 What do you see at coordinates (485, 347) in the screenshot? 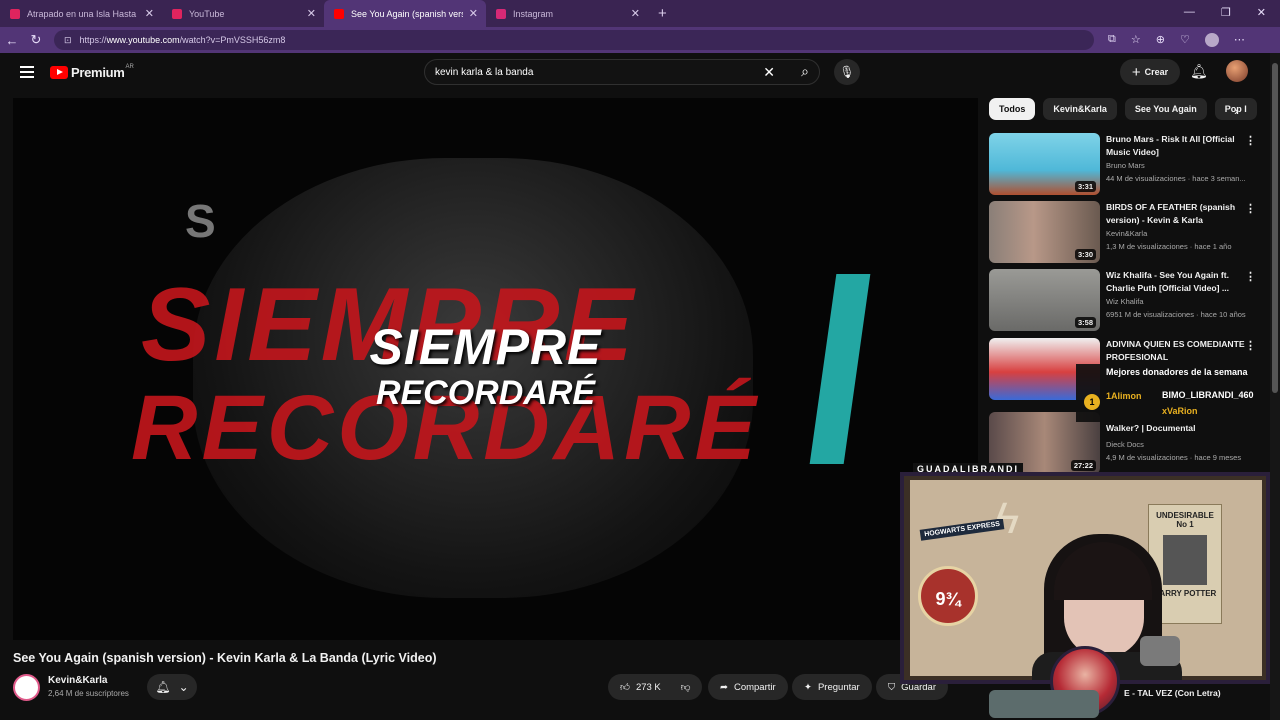
I see `video-lyric-line-1: SIEMPRE` at bounding box center [485, 347].